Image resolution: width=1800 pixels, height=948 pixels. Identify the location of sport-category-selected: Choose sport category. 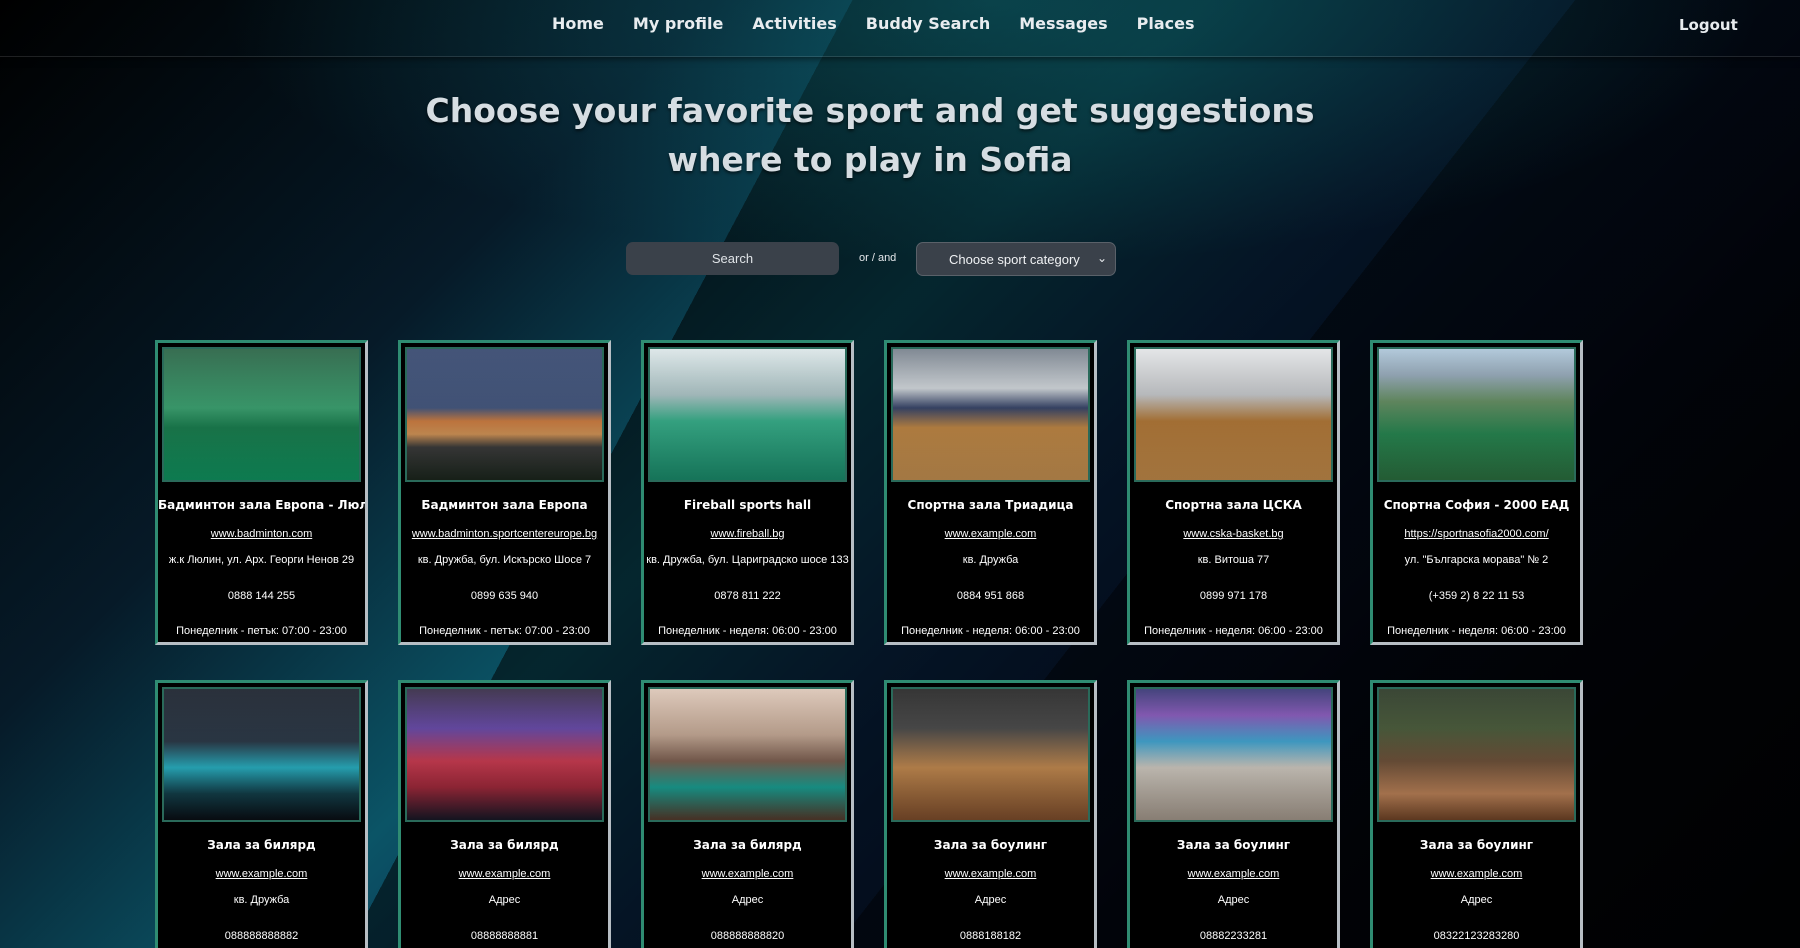
(1014, 259).